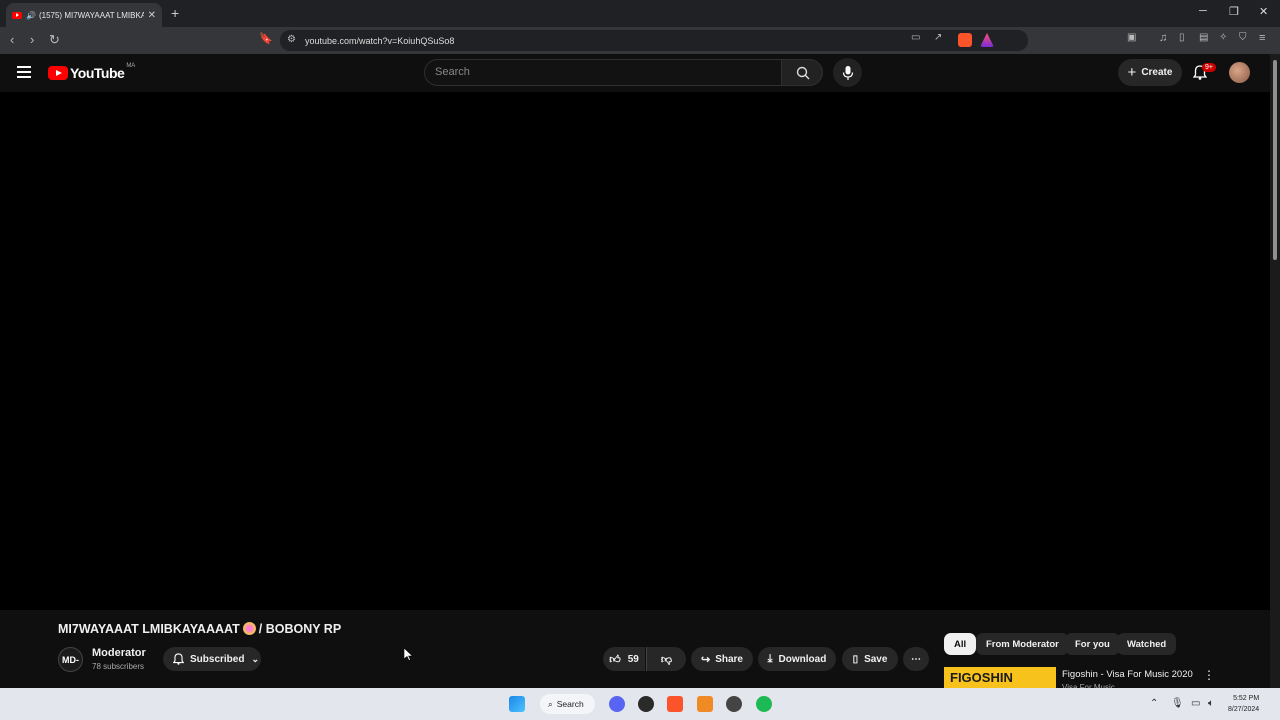  I want to click on account-avatar, so click(1239, 72).